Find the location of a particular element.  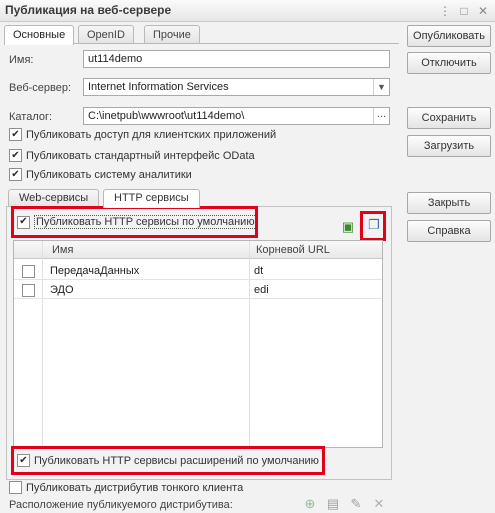

title-bar: Публикация на веб-сервере ⋮ □ ✕ is located at coordinates (247, 11).